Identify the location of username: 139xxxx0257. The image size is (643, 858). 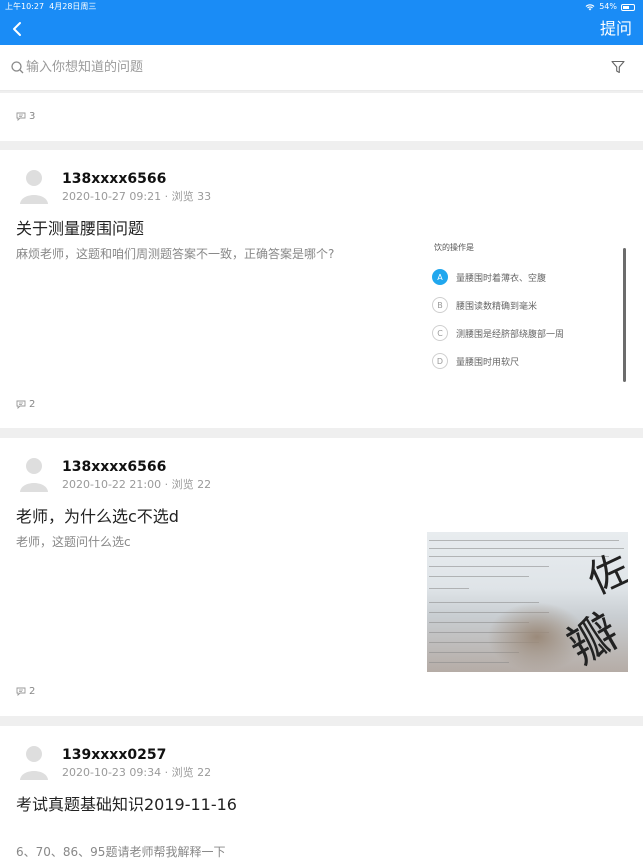
(114, 755).